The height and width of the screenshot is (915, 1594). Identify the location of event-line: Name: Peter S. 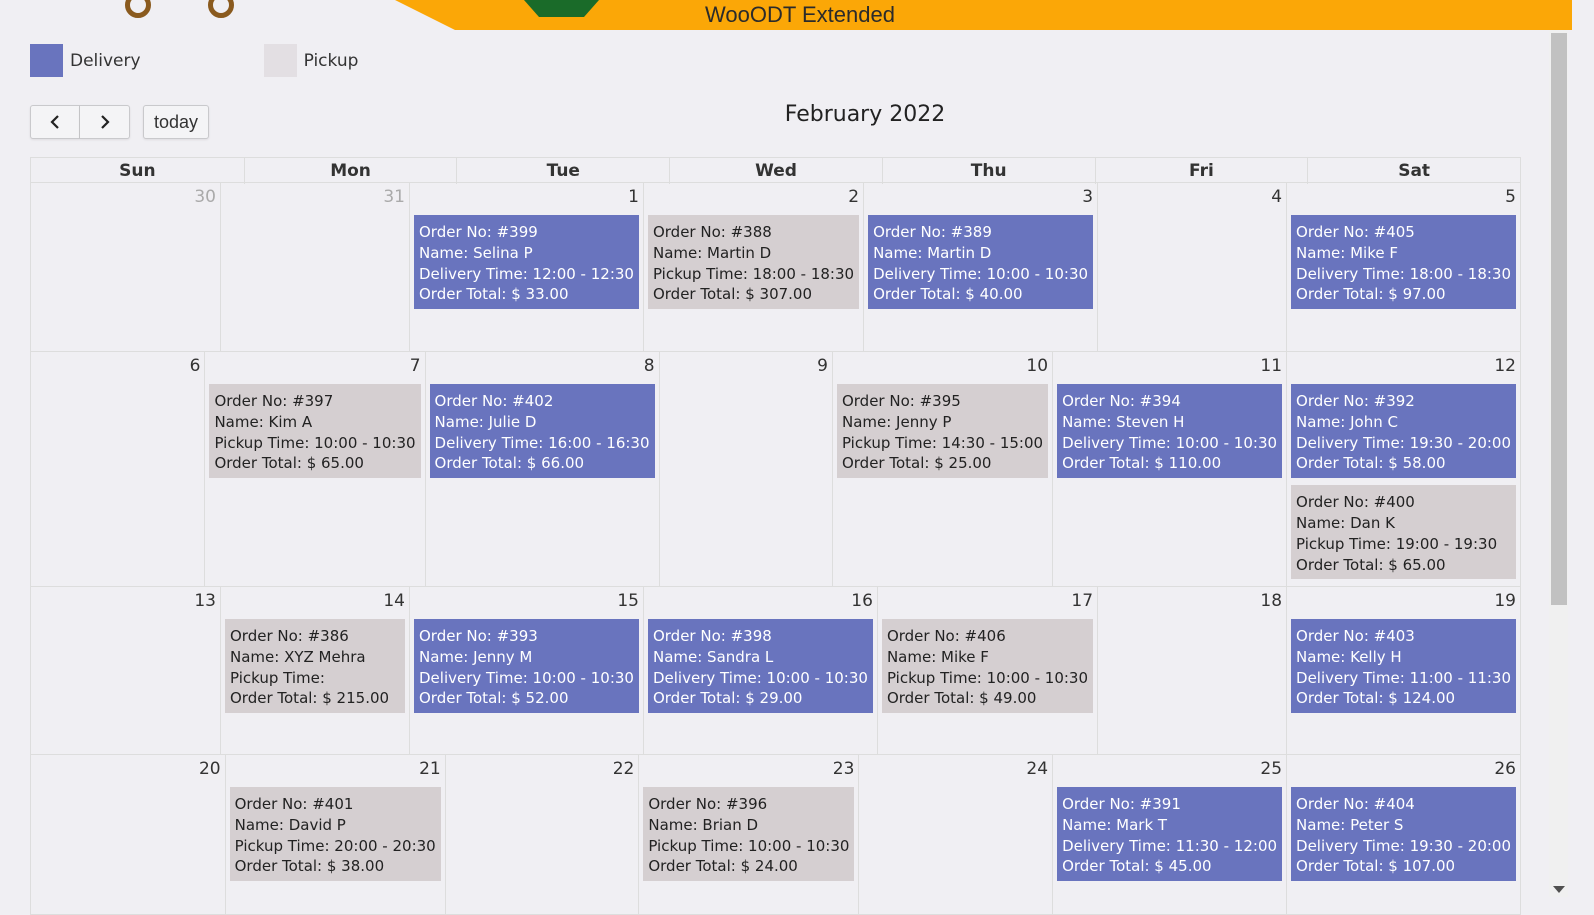
(1350, 824).